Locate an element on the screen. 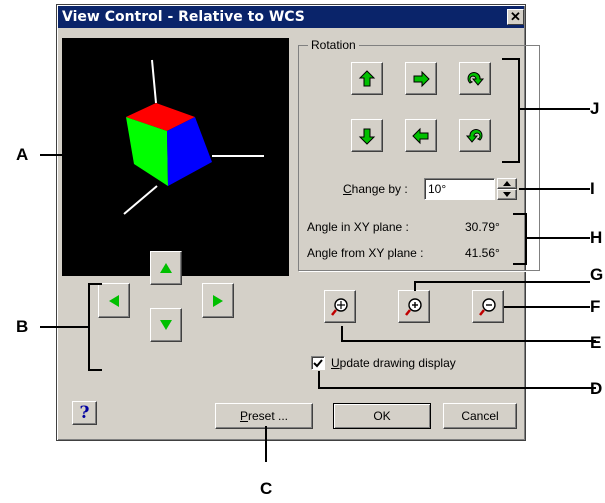  rotate-clockwise-button is located at coordinates (475, 78).